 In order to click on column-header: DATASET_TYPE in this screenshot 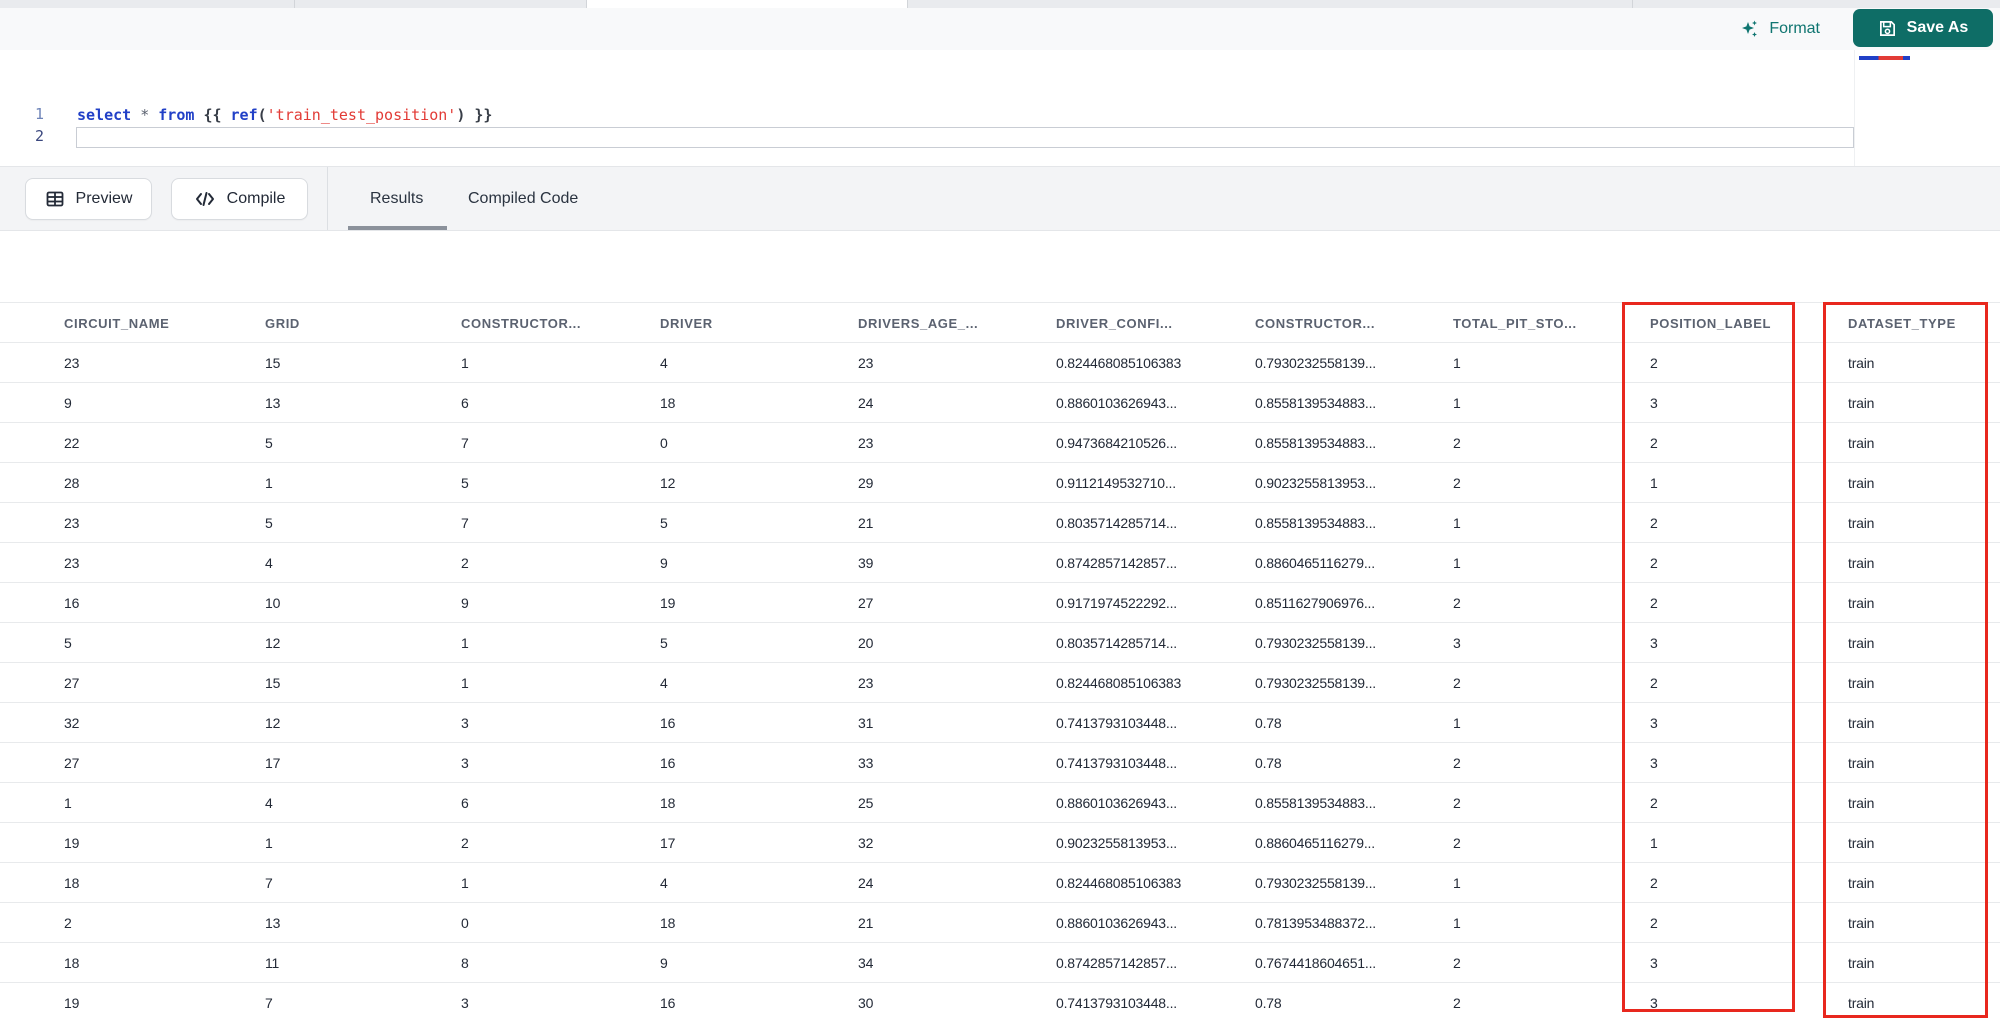, I will do `click(1902, 323)`.